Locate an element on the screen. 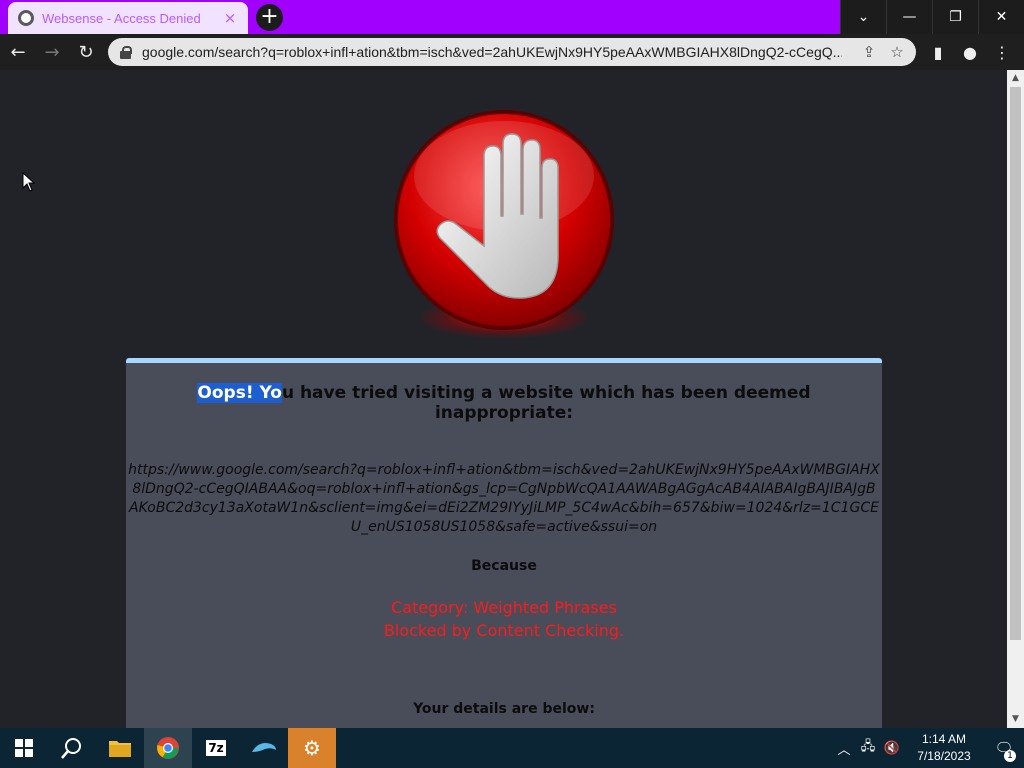 The height and width of the screenshot is (768, 1024). new-tab-button: + is located at coordinates (269, 17).